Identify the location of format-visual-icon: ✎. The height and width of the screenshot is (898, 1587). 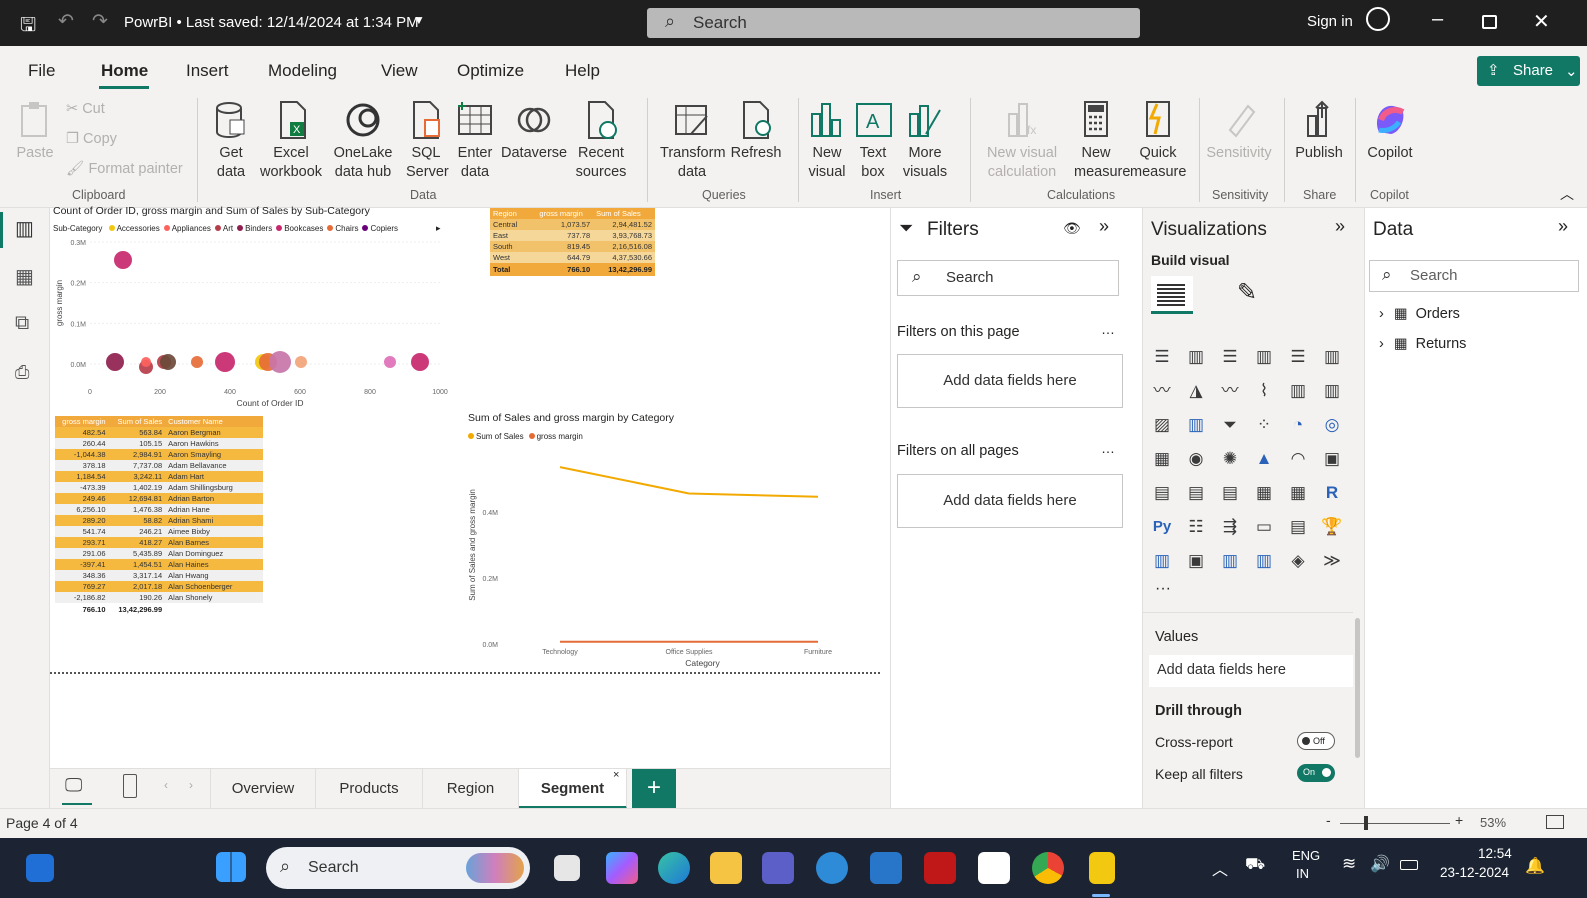
(1247, 292).